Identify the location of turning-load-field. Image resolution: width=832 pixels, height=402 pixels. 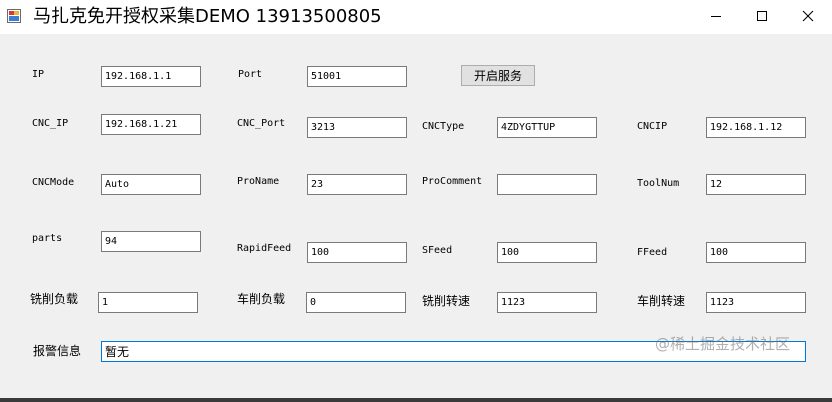
(356, 302).